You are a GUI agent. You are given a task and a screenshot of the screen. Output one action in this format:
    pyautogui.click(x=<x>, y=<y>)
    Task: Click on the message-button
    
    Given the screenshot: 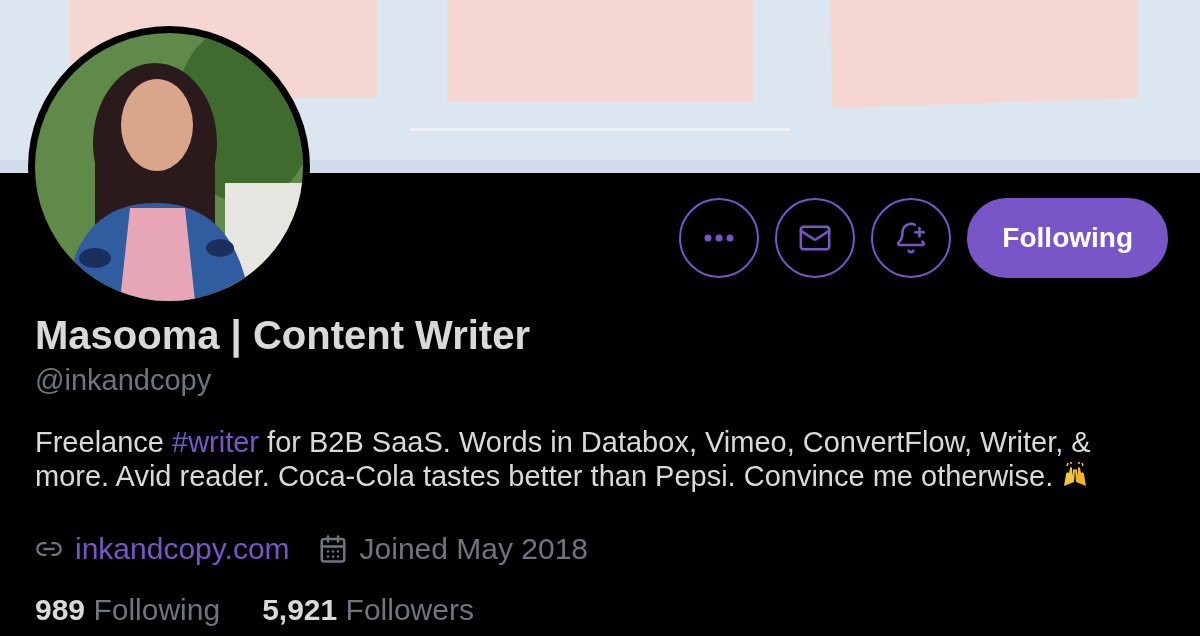 What is the action you would take?
    pyautogui.click(x=815, y=238)
    